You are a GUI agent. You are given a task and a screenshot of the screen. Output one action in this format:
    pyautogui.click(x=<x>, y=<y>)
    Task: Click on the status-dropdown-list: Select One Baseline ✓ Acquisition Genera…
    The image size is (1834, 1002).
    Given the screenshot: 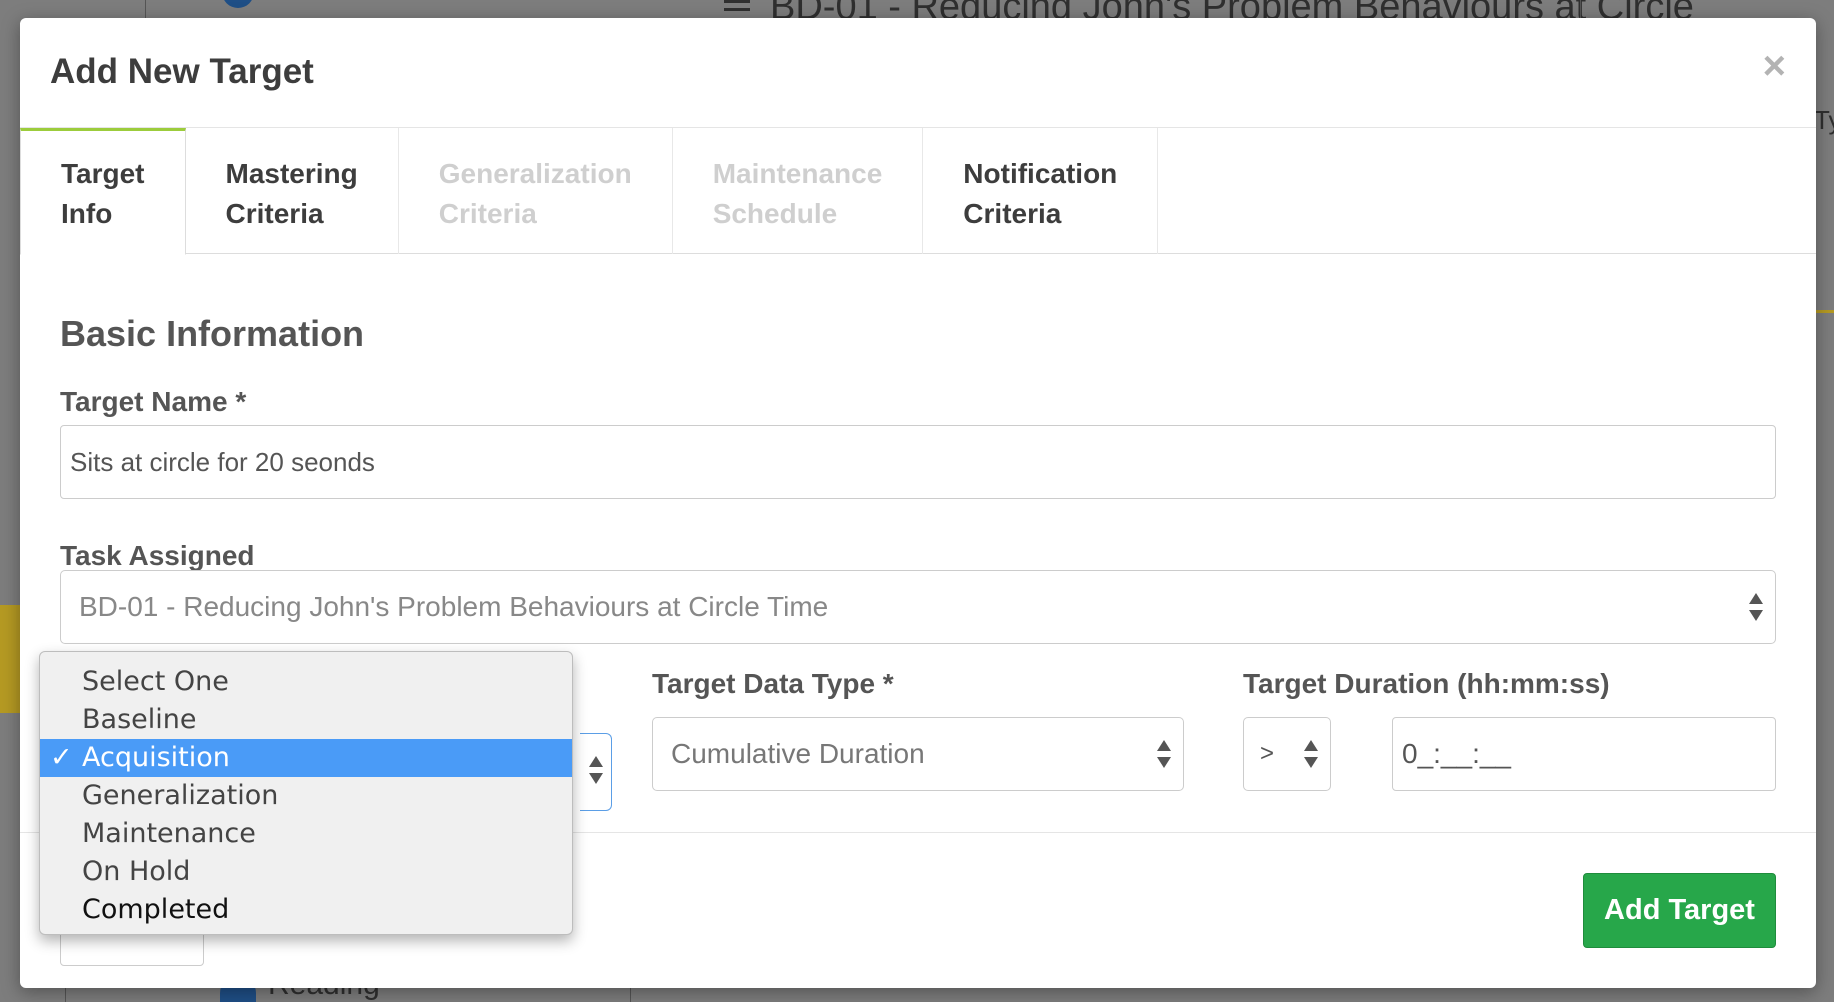 What is the action you would take?
    pyautogui.click(x=306, y=793)
    